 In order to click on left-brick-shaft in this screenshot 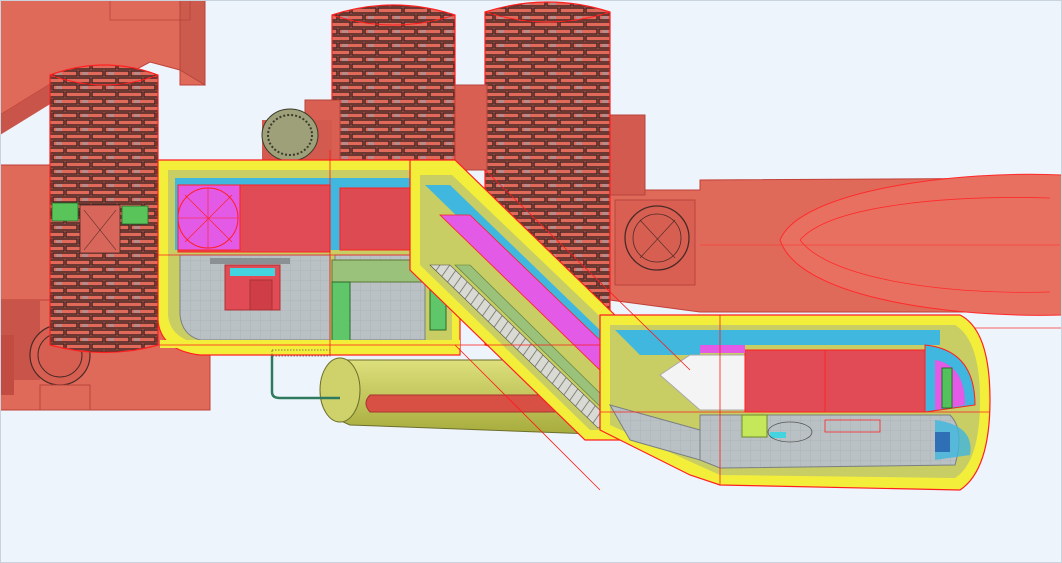, I will do `click(104, 209)`.